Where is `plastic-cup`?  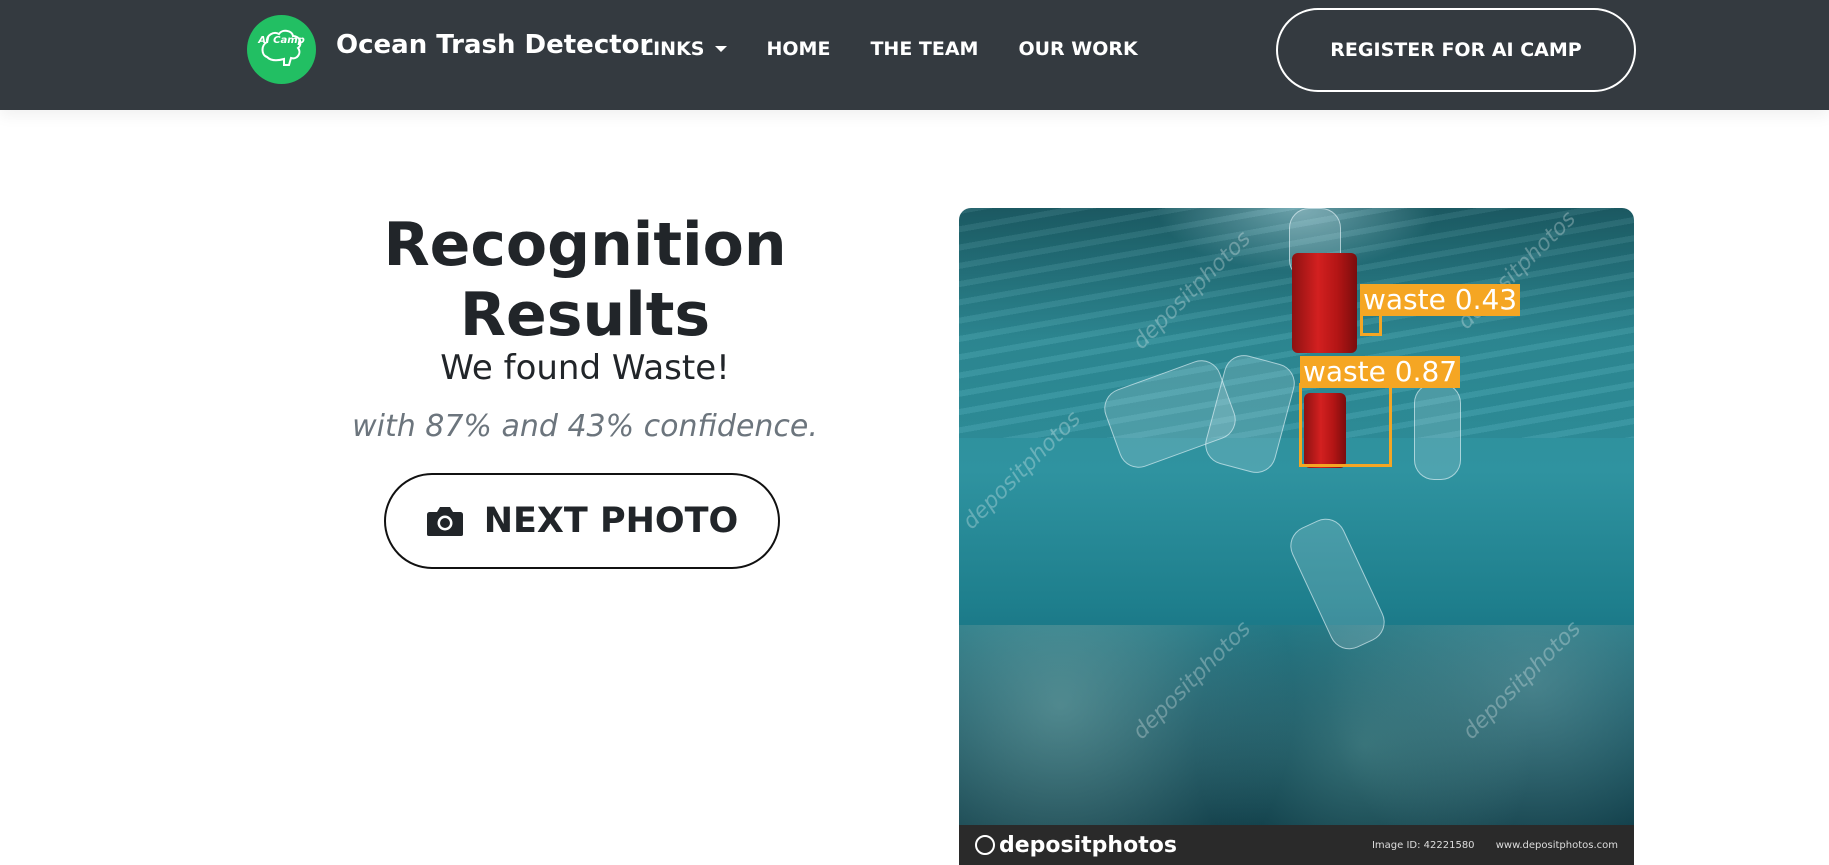 plastic-cup is located at coordinates (1437, 431).